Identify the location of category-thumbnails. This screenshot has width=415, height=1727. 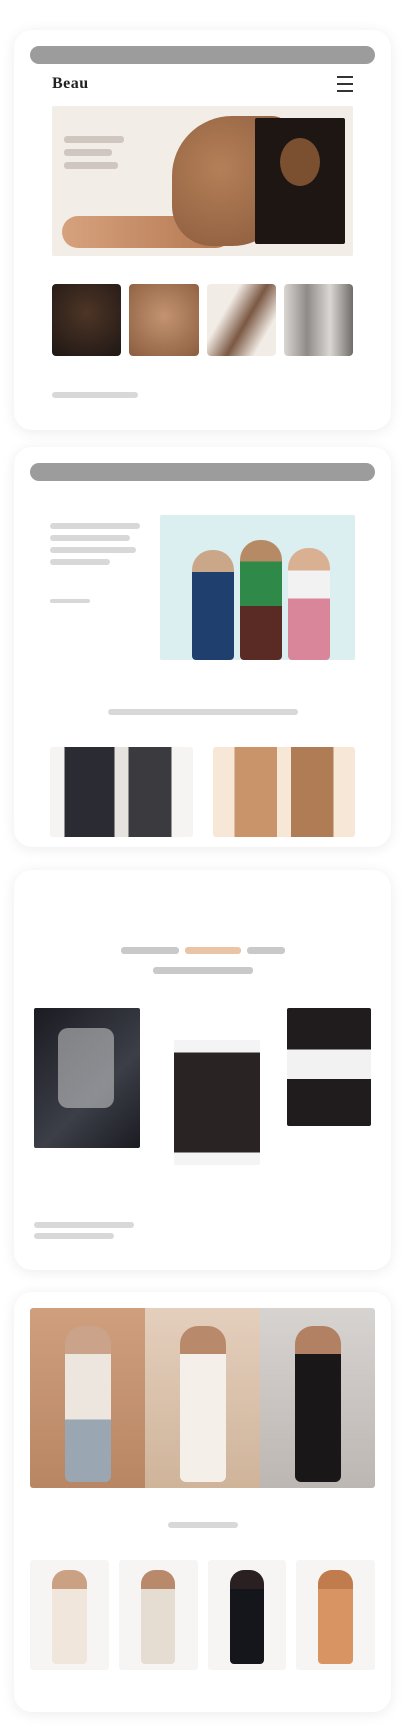
(202, 320).